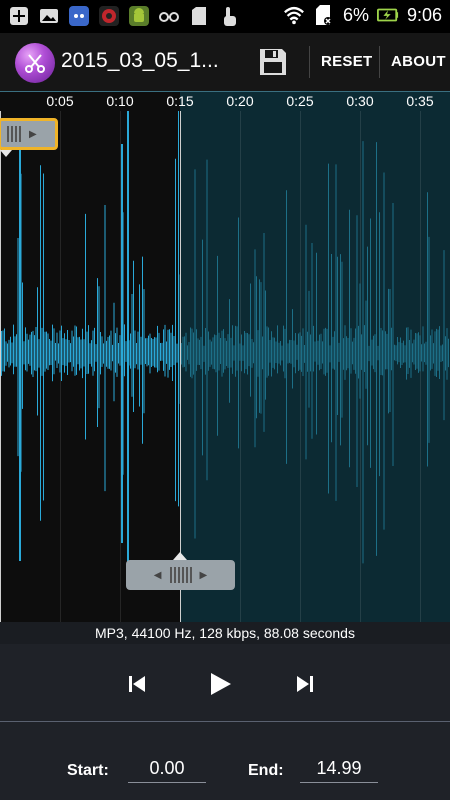  I want to click on start-pointer, so click(6, 153).